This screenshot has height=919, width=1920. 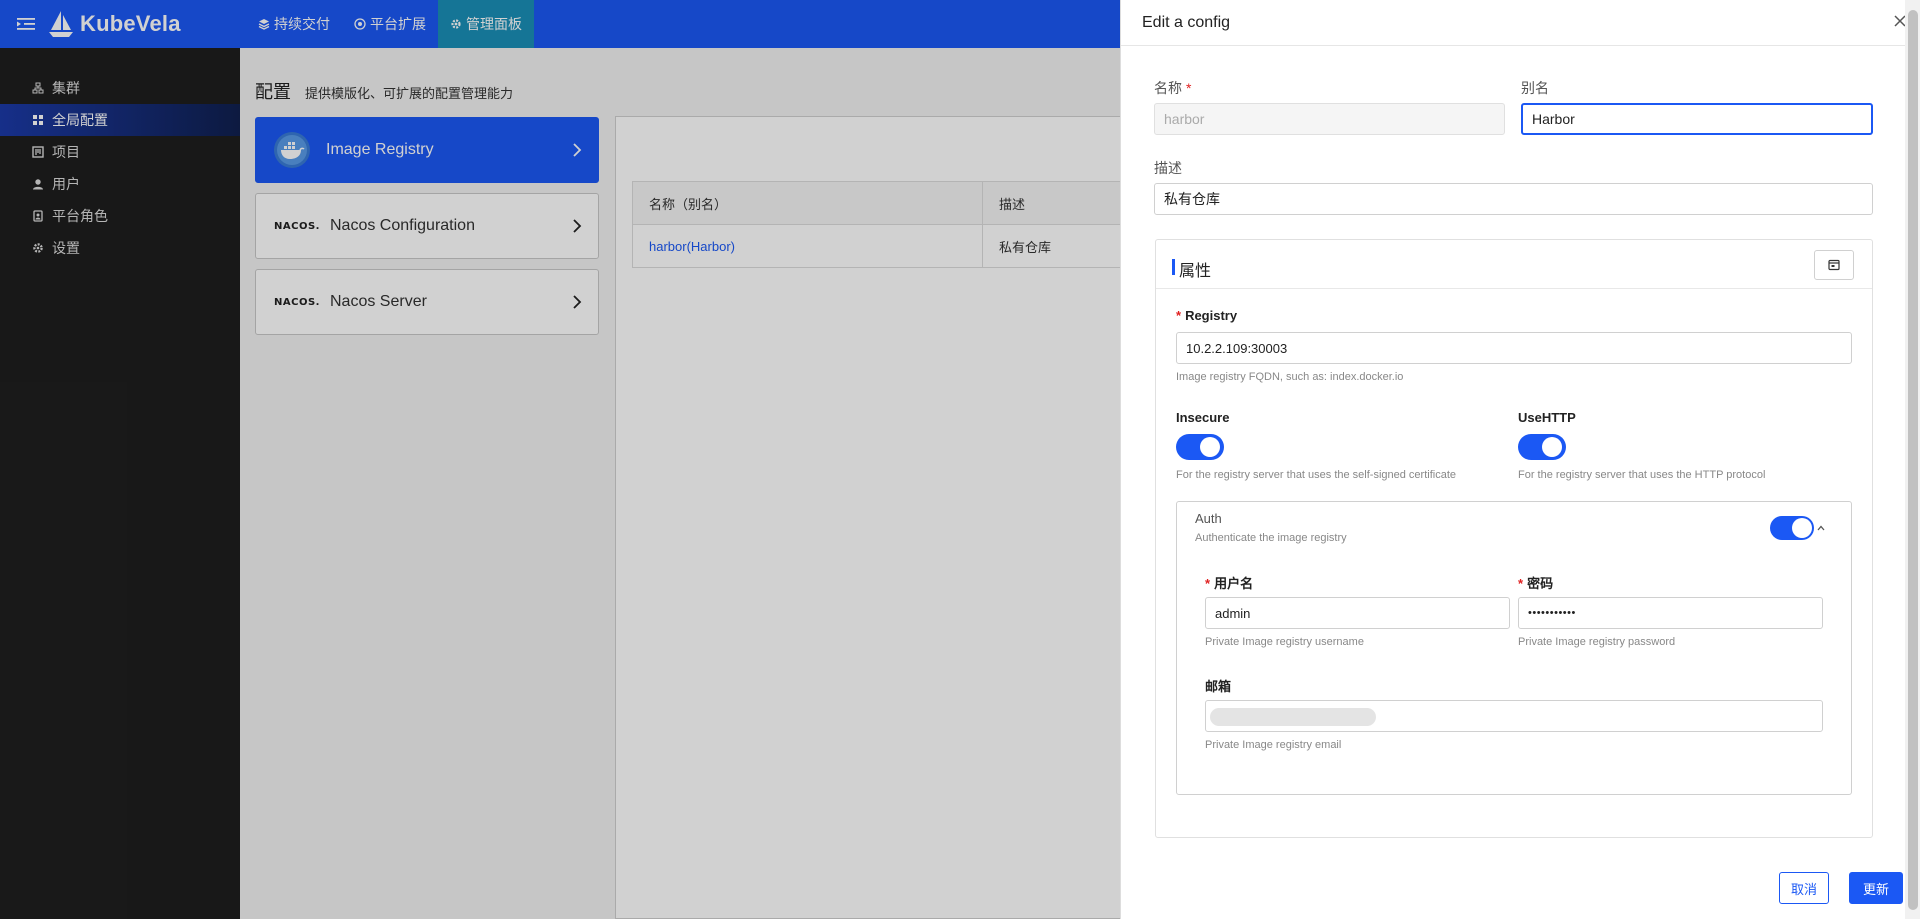 I want to click on code-view-icon, so click(x=1834, y=265).